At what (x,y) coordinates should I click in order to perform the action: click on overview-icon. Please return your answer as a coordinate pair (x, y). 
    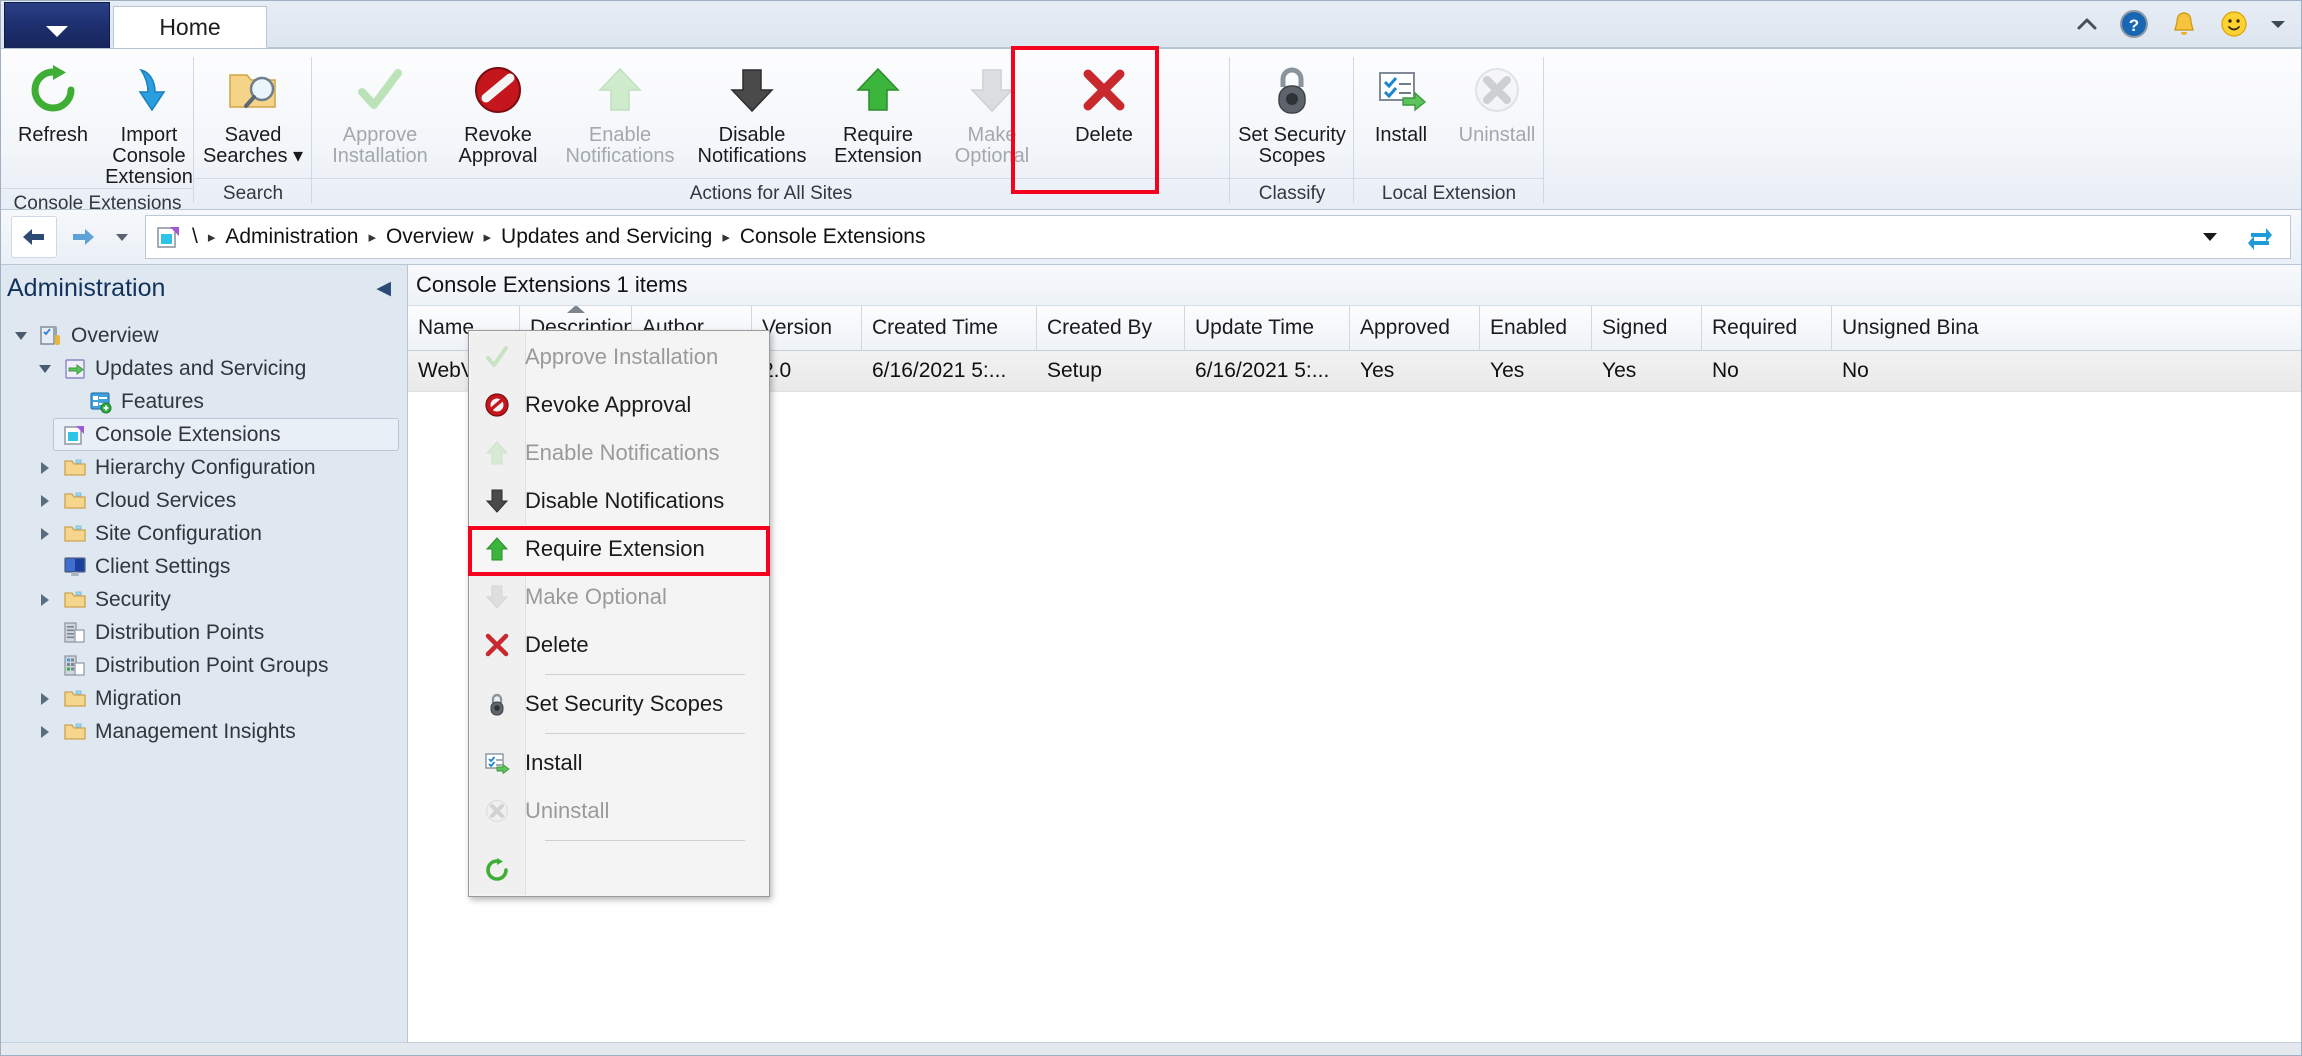
    Looking at the image, I should click on (51, 336).